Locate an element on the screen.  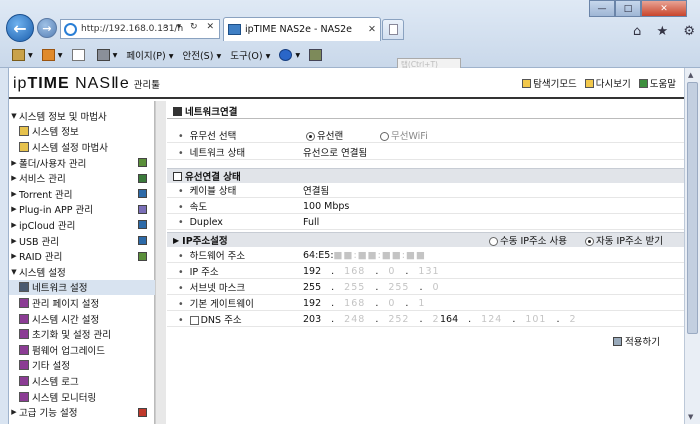
sidebar-item: ▶ RAID 관리 is located at coordinates (82, 256).